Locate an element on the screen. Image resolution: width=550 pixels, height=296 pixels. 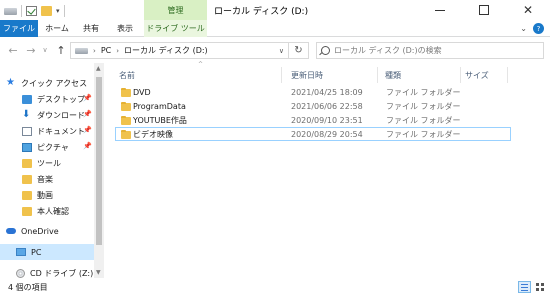
column-header-name: 名前 is located at coordinates (127, 75).